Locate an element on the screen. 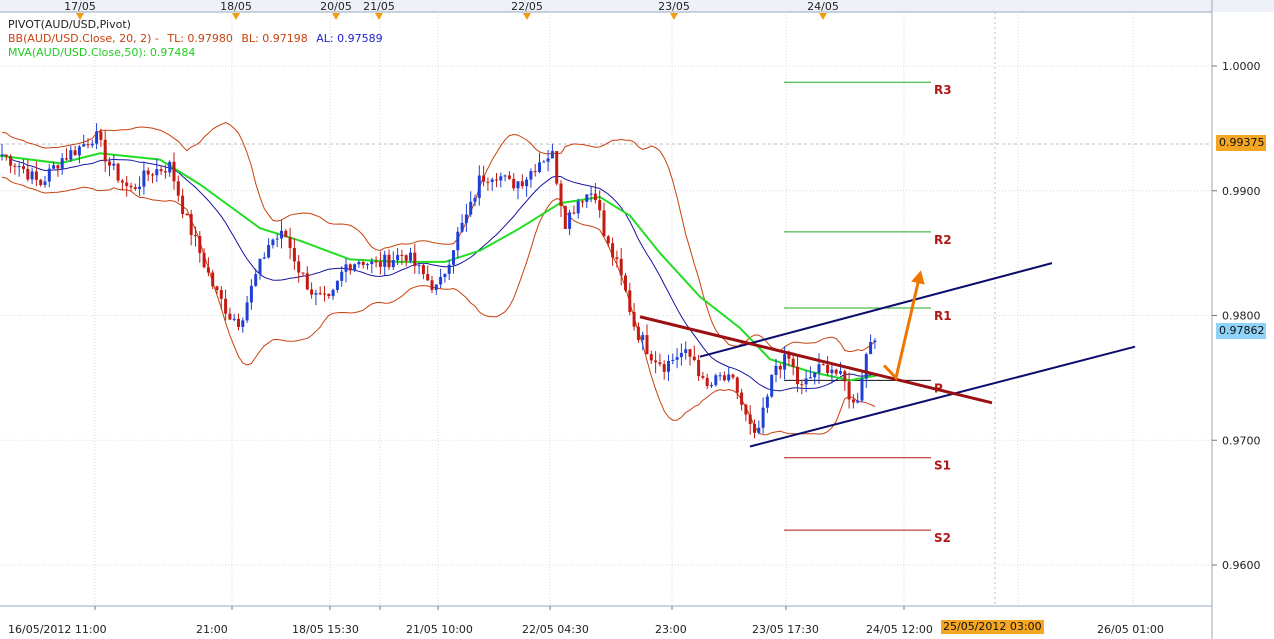  y-tick-label: 0.9900 is located at coordinates (1241, 191).